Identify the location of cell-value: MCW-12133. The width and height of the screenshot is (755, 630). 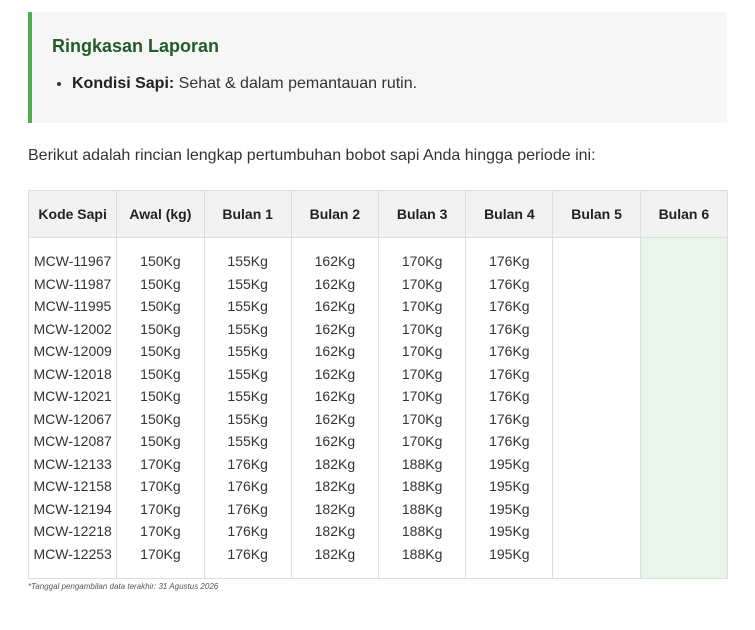
(72, 463).